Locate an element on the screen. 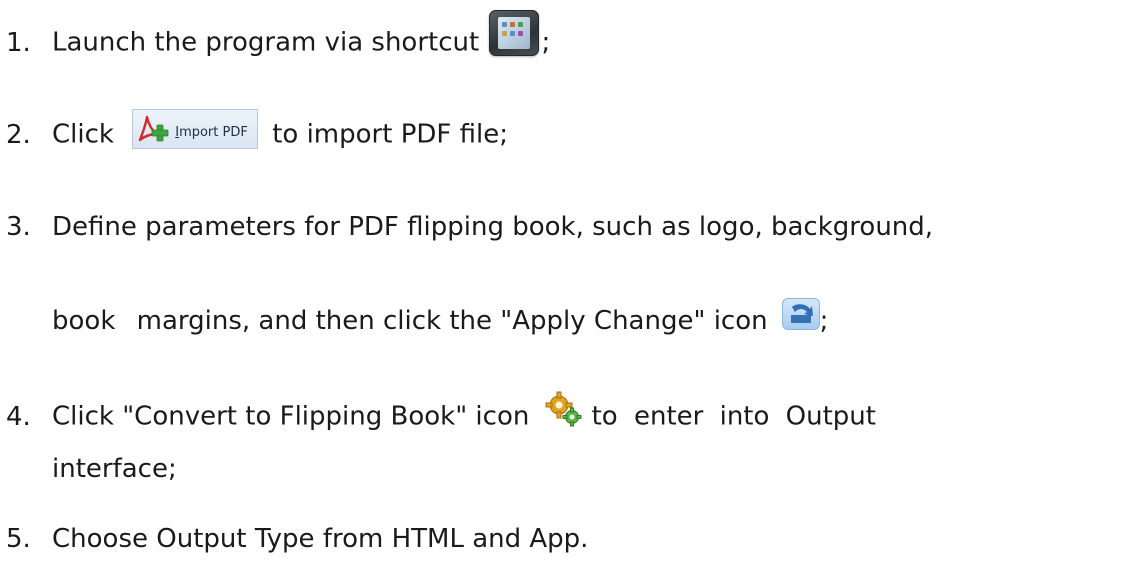 The height and width of the screenshot is (565, 1125). step-number: 2. is located at coordinates (18, 134).